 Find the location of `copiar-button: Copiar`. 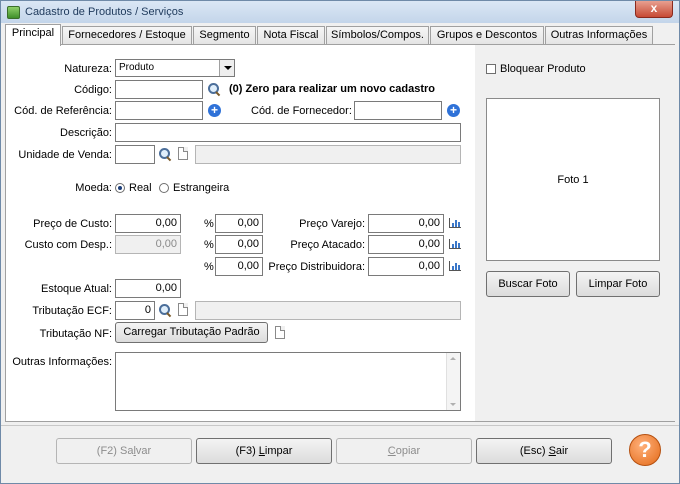

copiar-button: Copiar is located at coordinates (404, 451).